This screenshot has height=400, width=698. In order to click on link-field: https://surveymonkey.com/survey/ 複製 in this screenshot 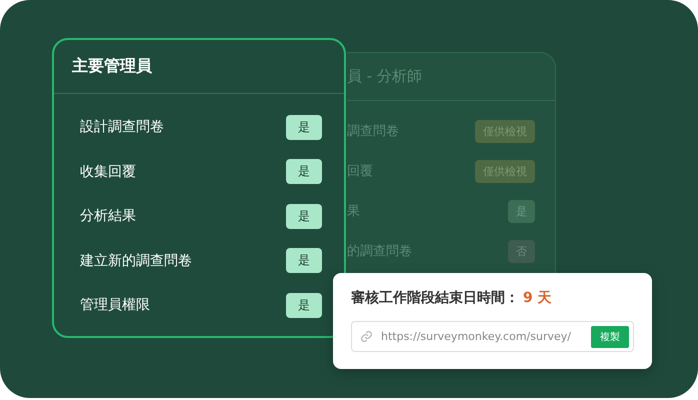, I will do `click(492, 336)`.